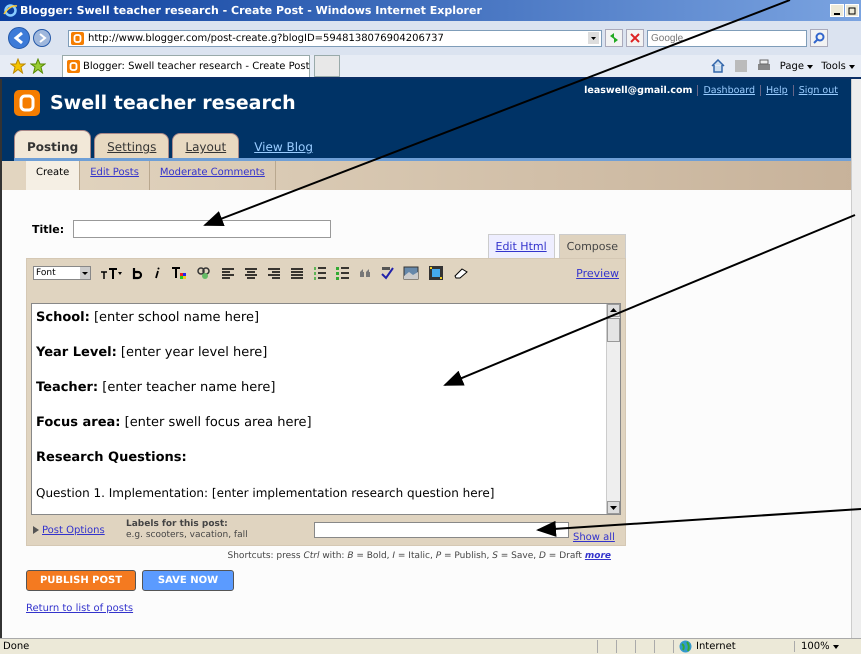  Describe the element at coordinates (251, 10) in the screenshot. I see `window-title: Blogger: Swell teacher research - Create Post - Windows Internet Explorer` at that location.